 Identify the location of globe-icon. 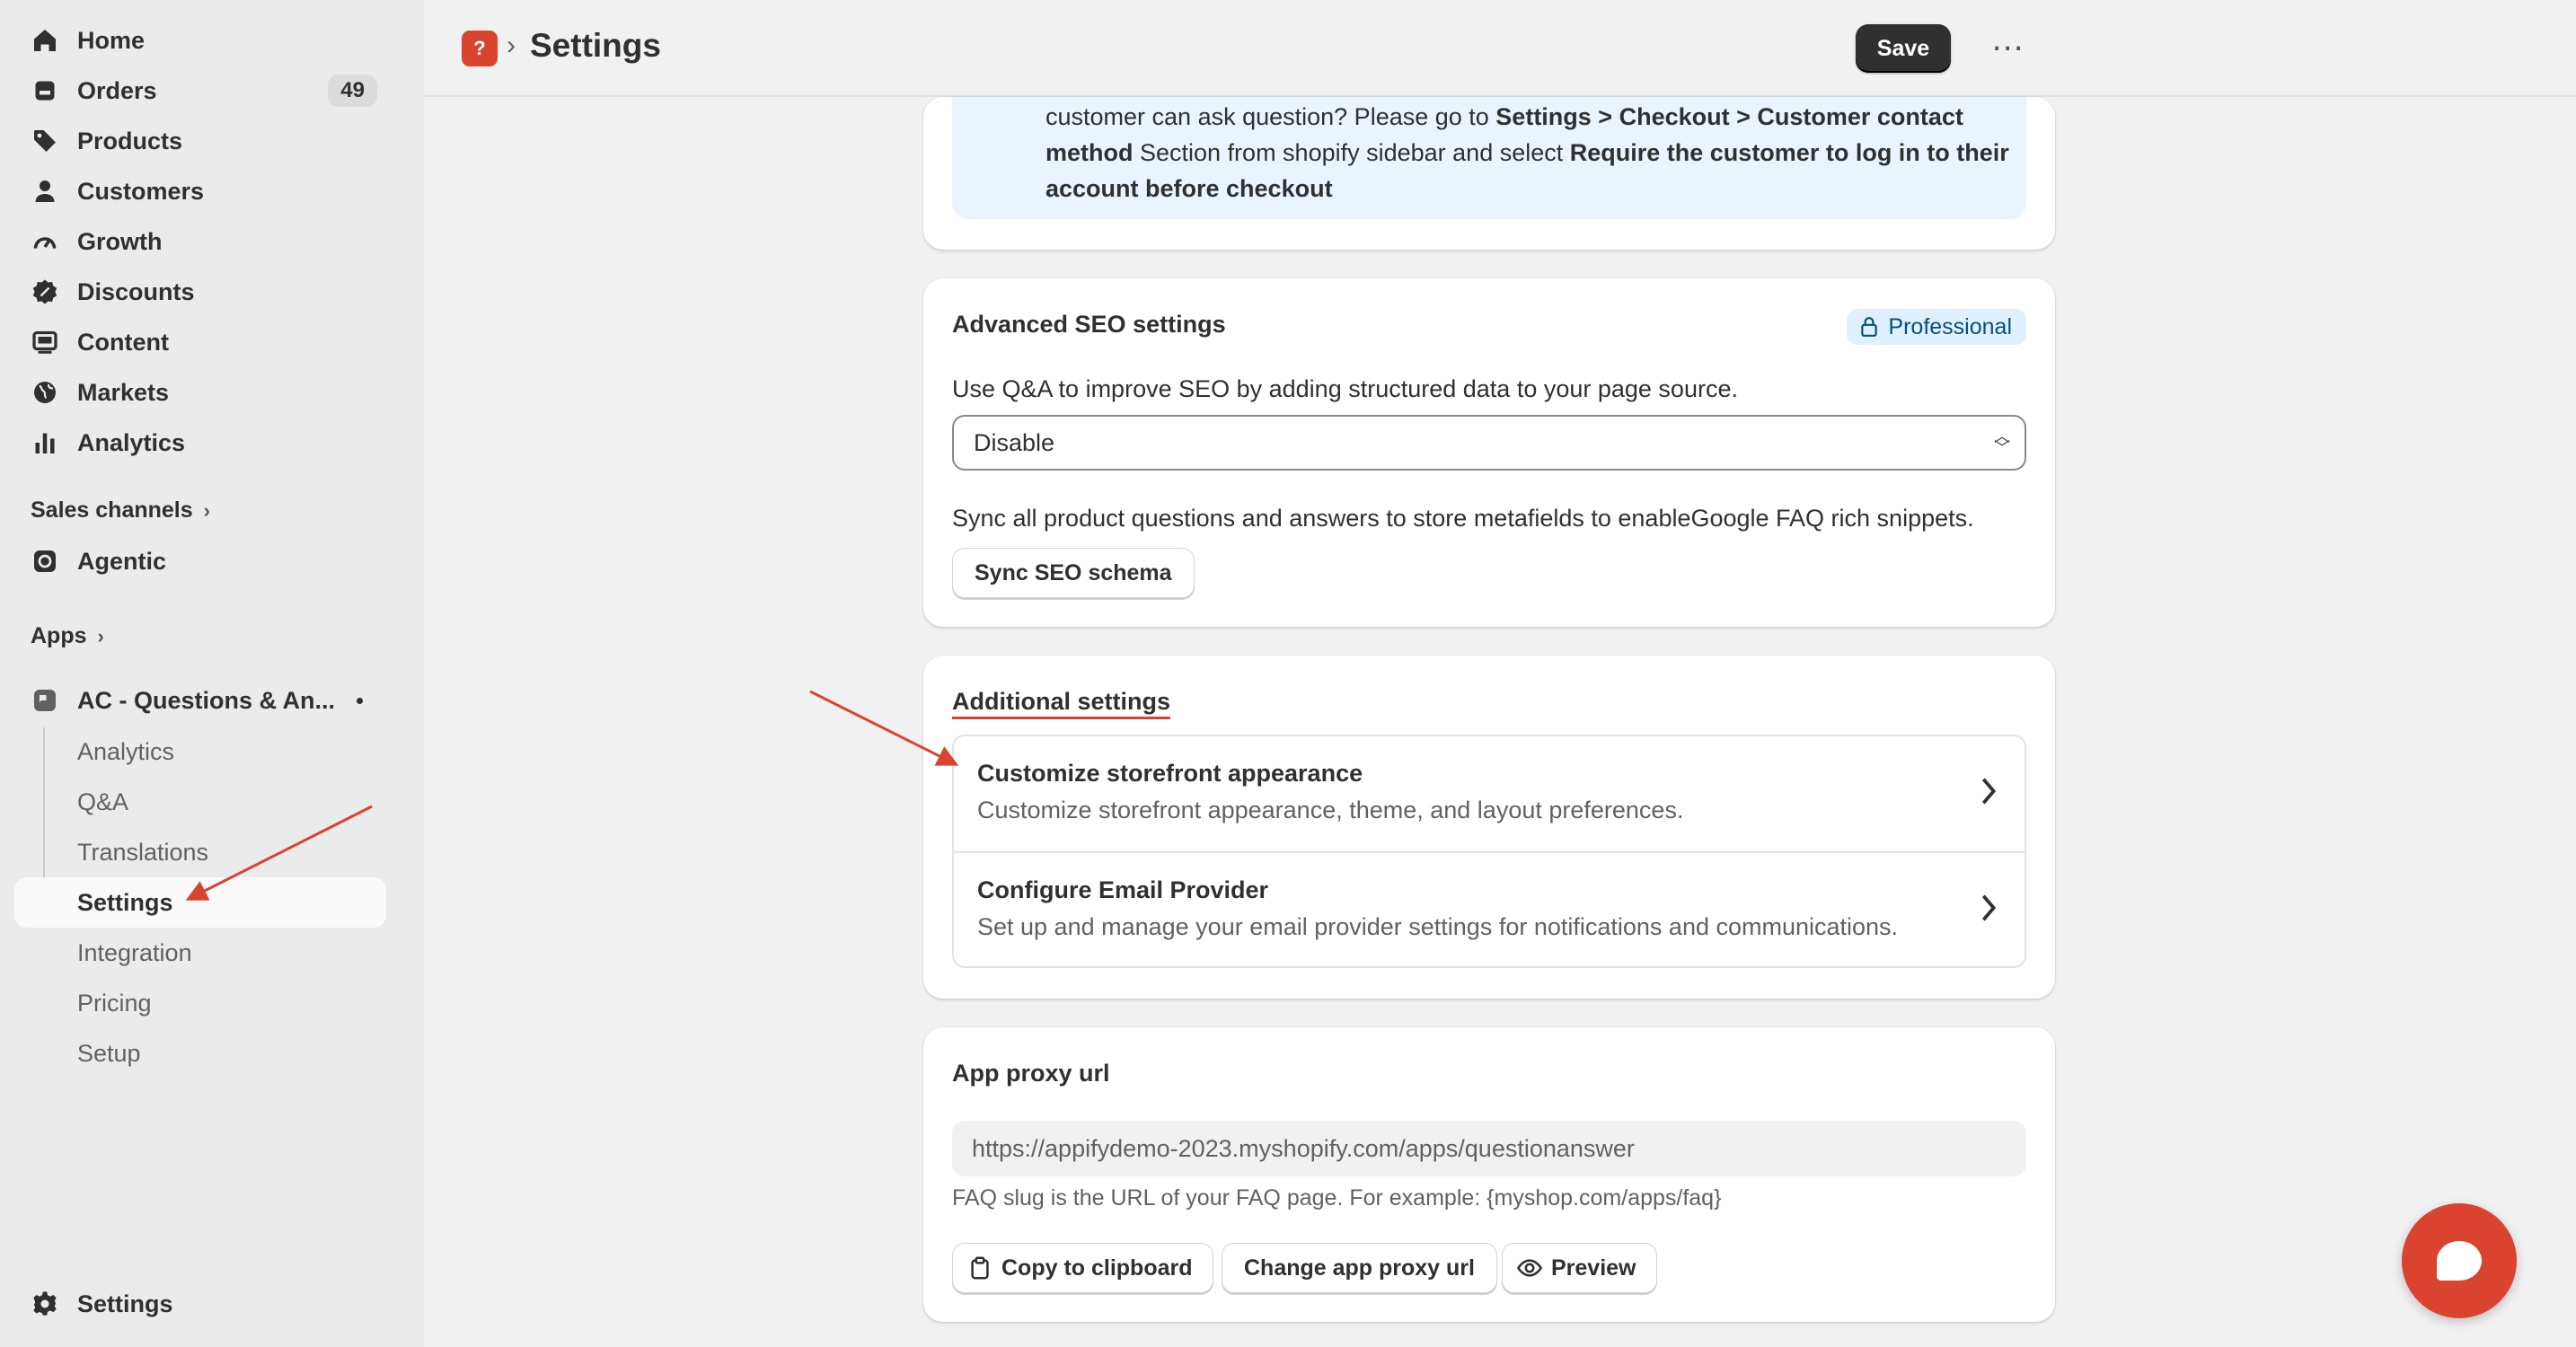
(45, 392).